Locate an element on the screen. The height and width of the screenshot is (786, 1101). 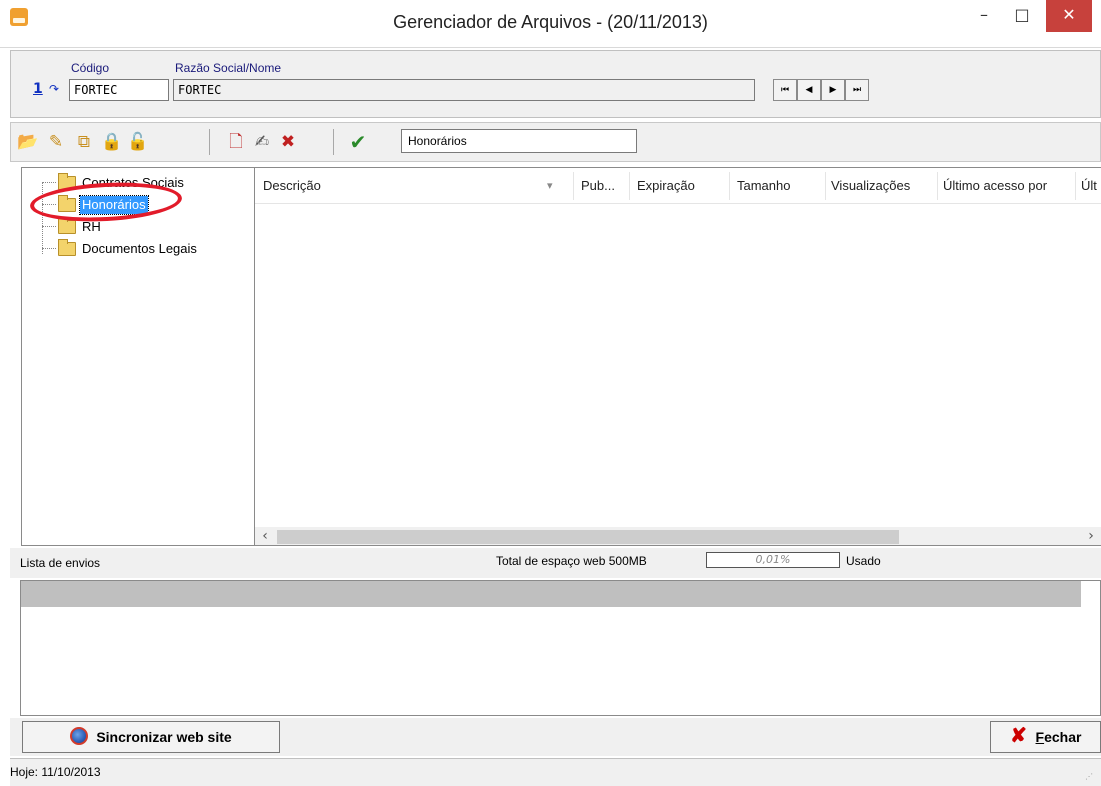
next-record-button: ▶ is located at coordinates (833, 90).